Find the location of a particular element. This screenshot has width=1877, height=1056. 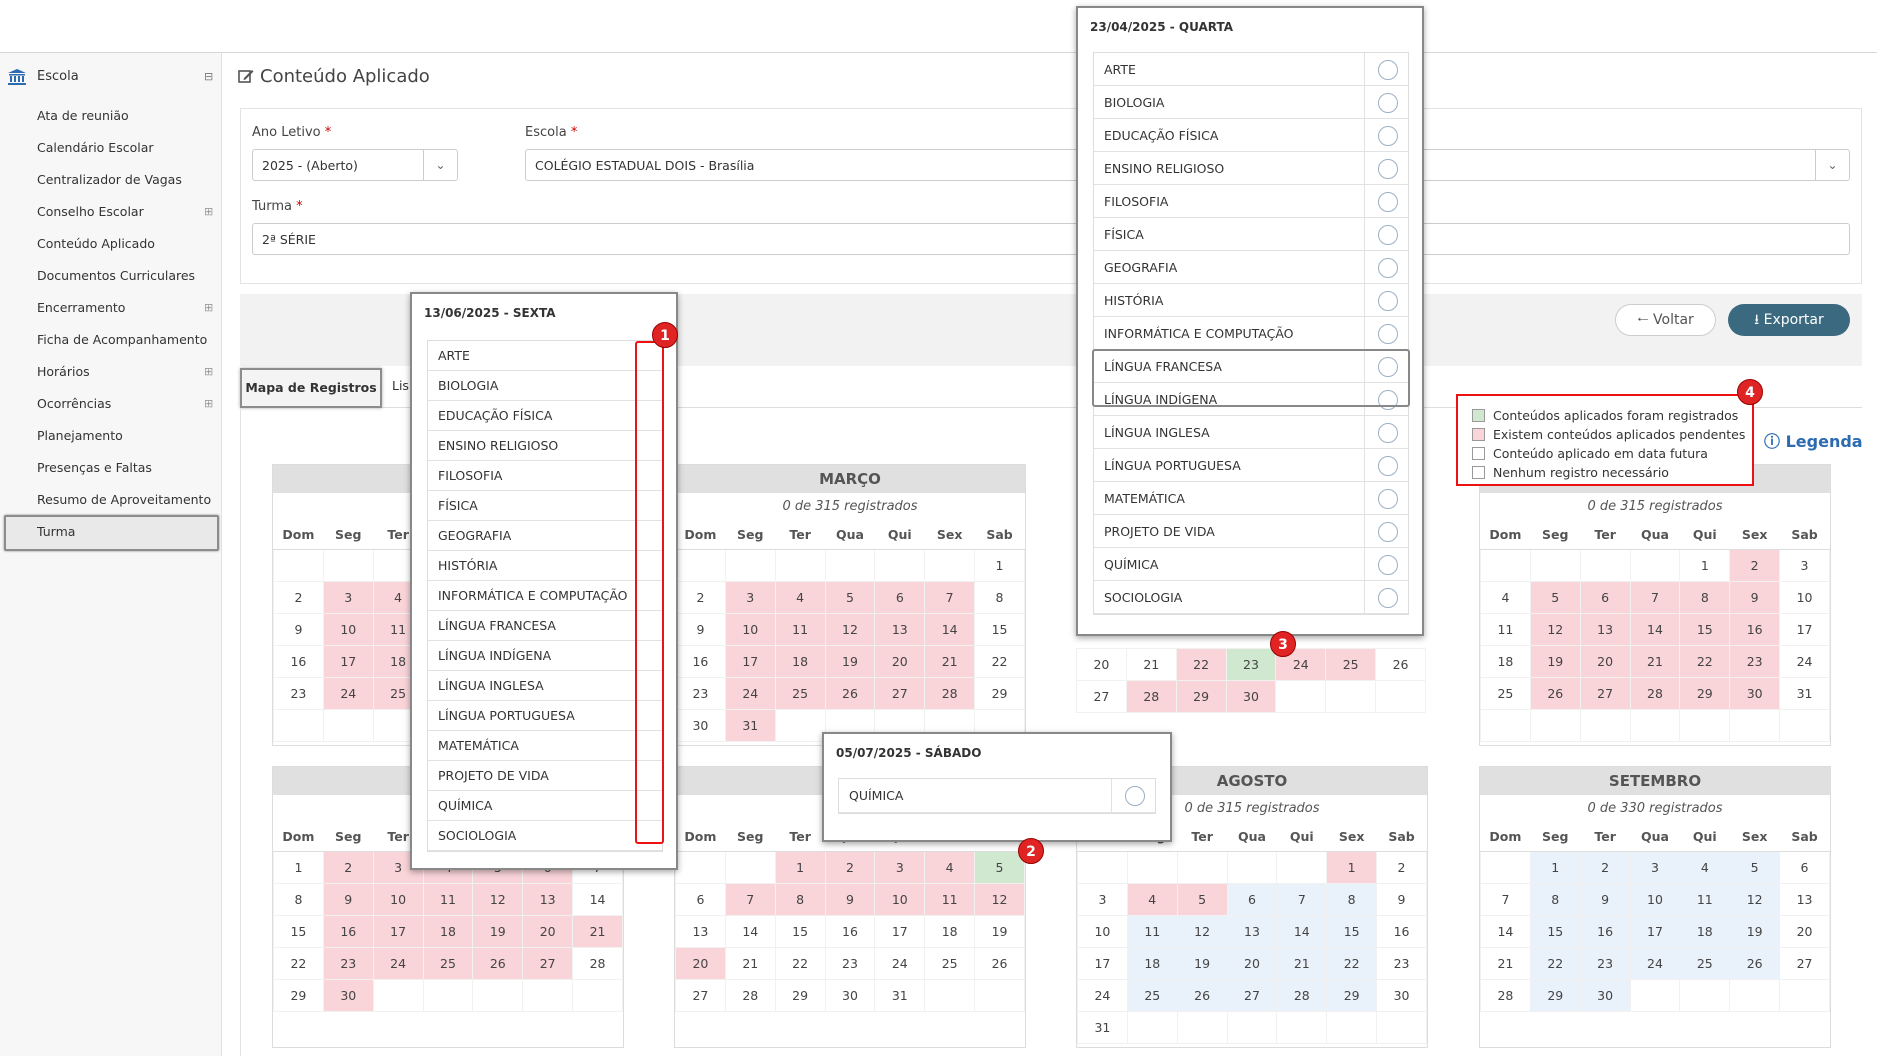

sidebar-item-5: Documentos Curriculares is located at coordinates (116, 275).